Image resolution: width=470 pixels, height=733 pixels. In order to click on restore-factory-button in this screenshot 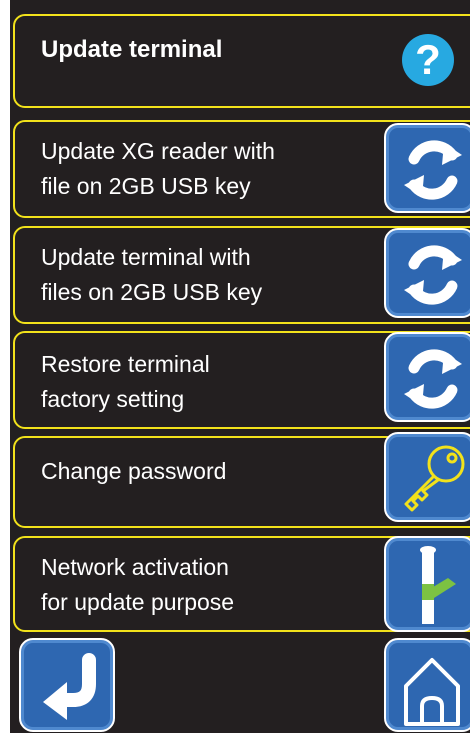, I will do `click(427, 377)`.